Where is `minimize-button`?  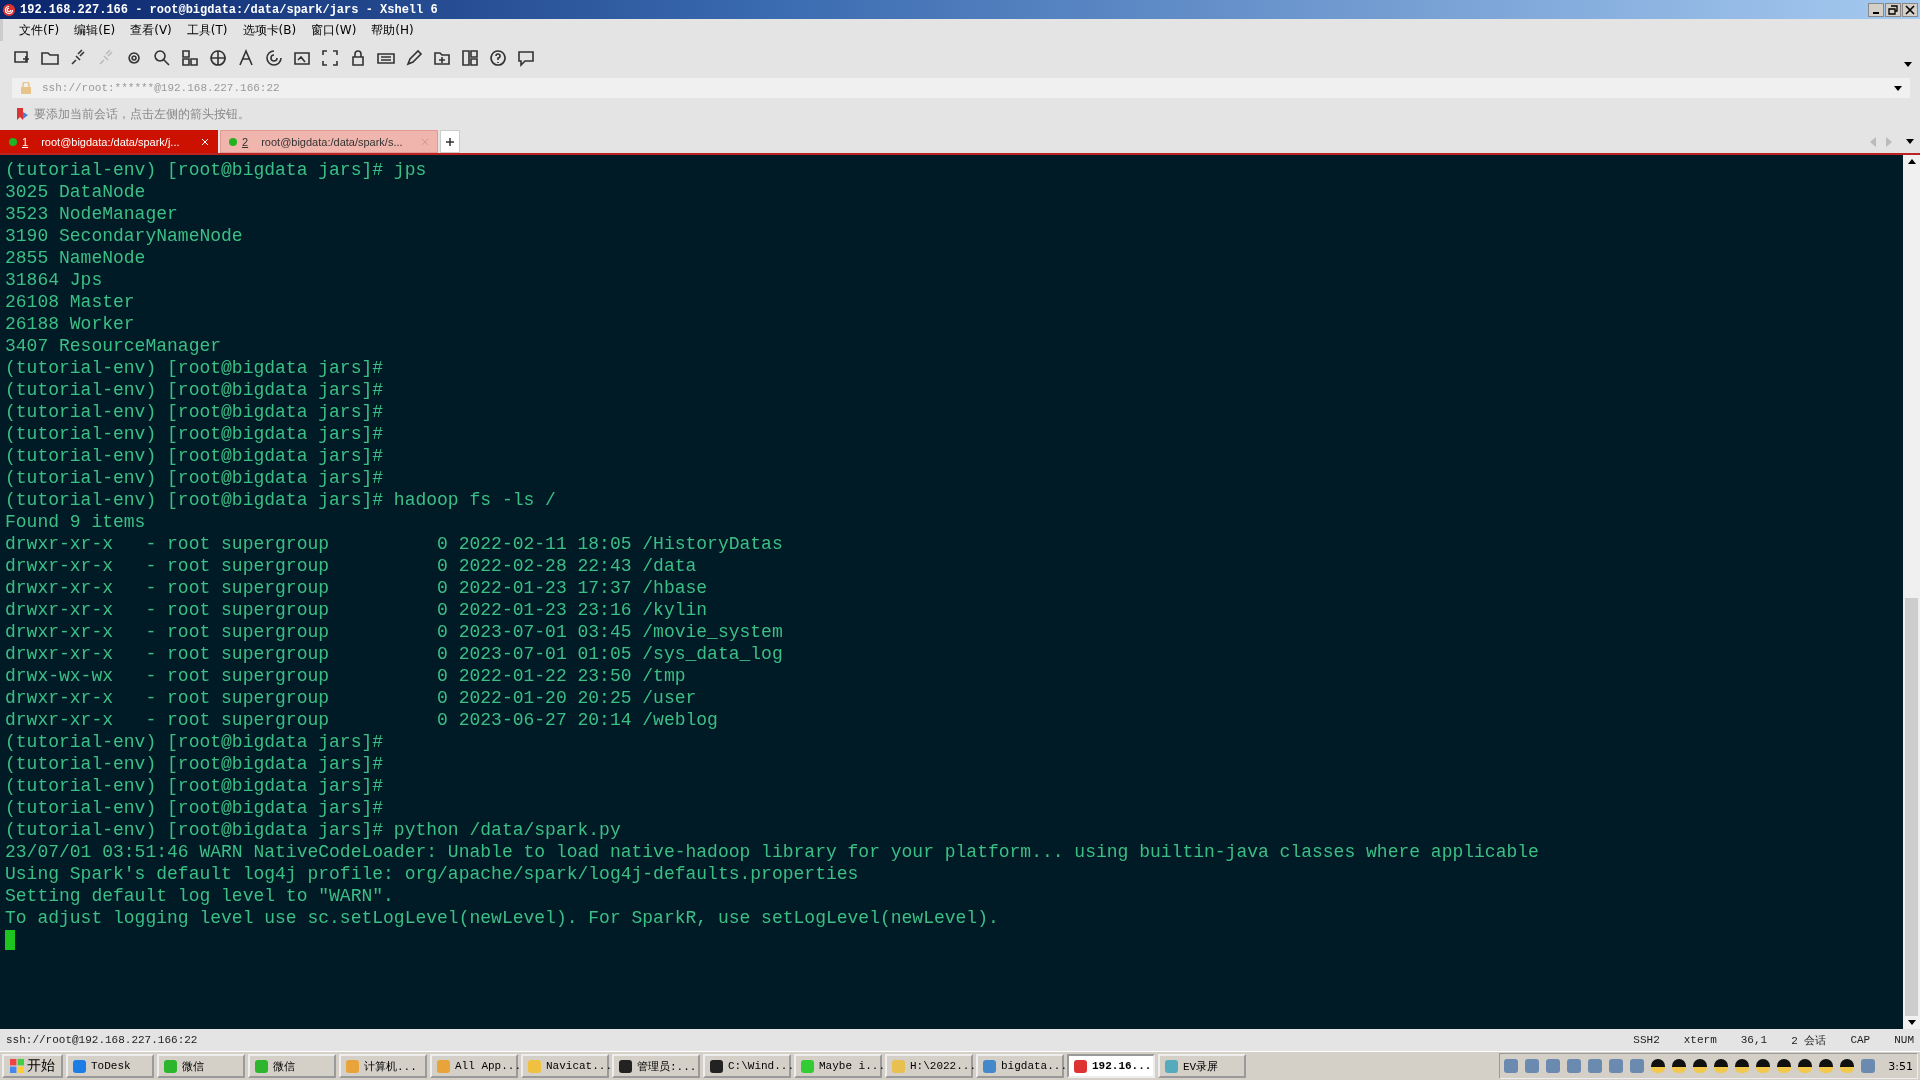 minimize-button is located at coordinates (1876, 9).